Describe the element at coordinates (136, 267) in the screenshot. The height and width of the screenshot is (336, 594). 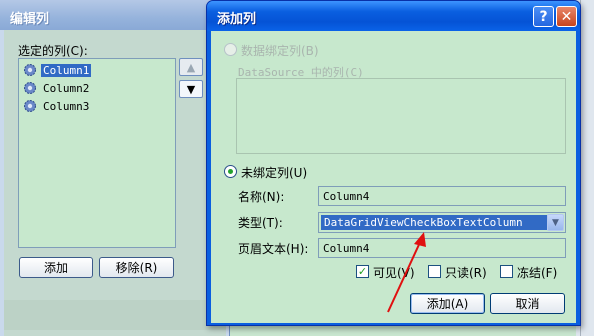
I see `remove-button: 移除(R)` at that location.